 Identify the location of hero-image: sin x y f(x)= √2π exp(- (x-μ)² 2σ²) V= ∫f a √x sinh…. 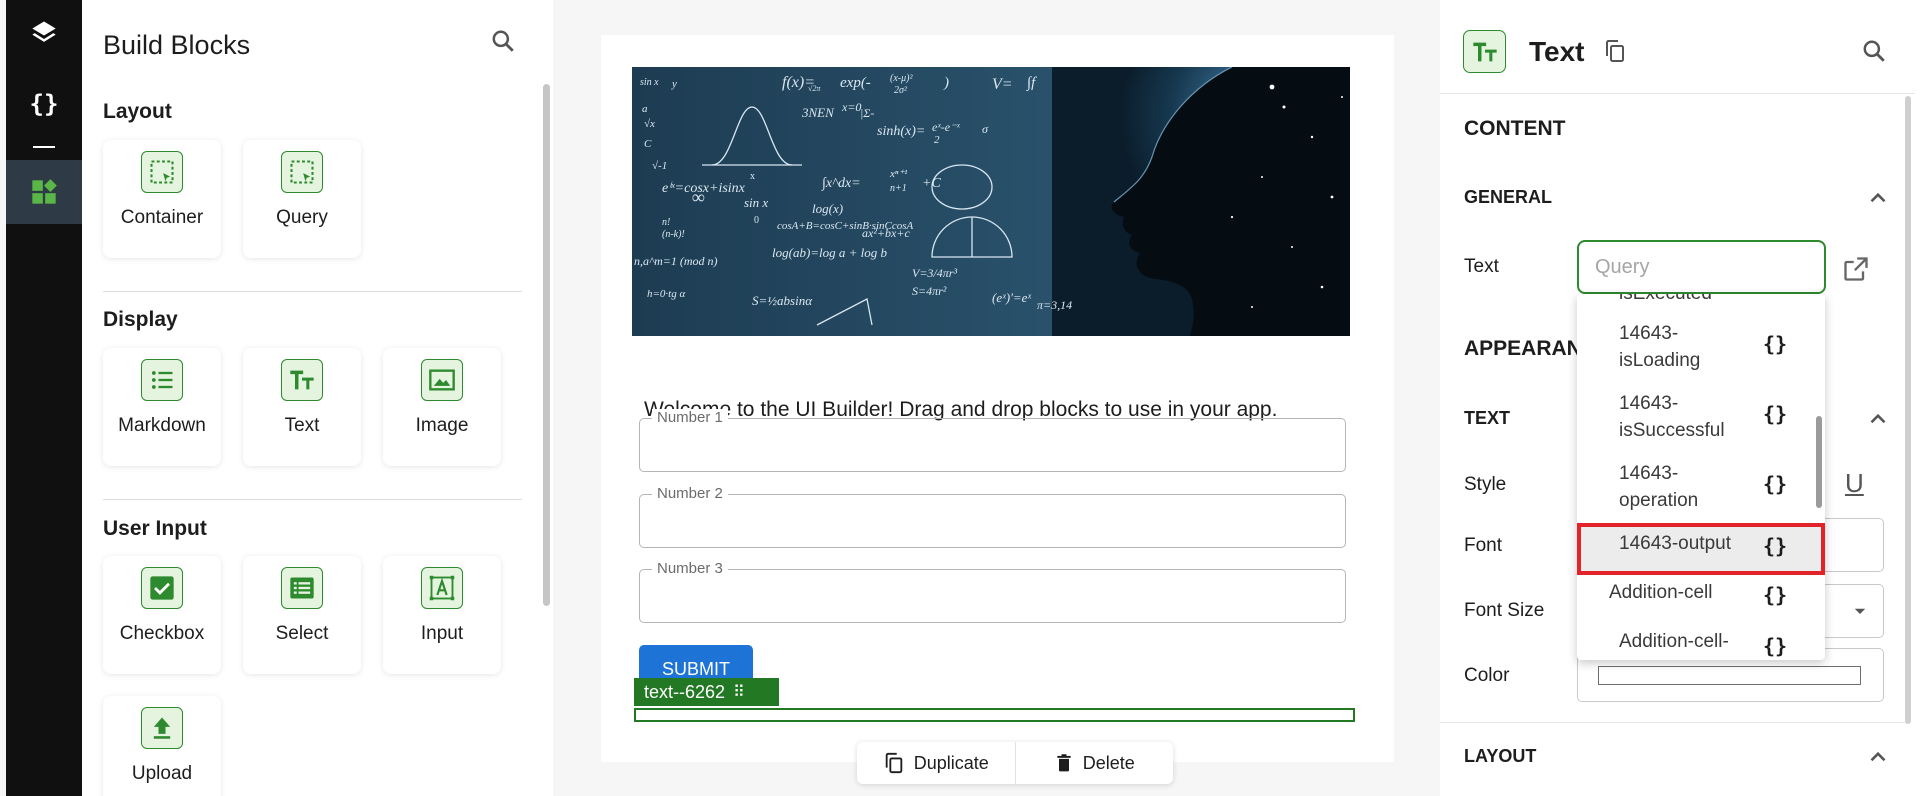
(991, 201).